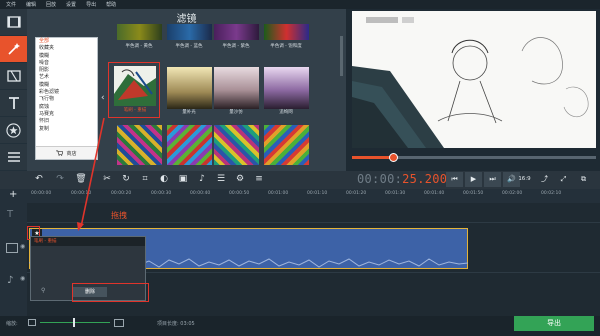  I want to click on timecode-display: 00:00:25.200, so click(402, 179).